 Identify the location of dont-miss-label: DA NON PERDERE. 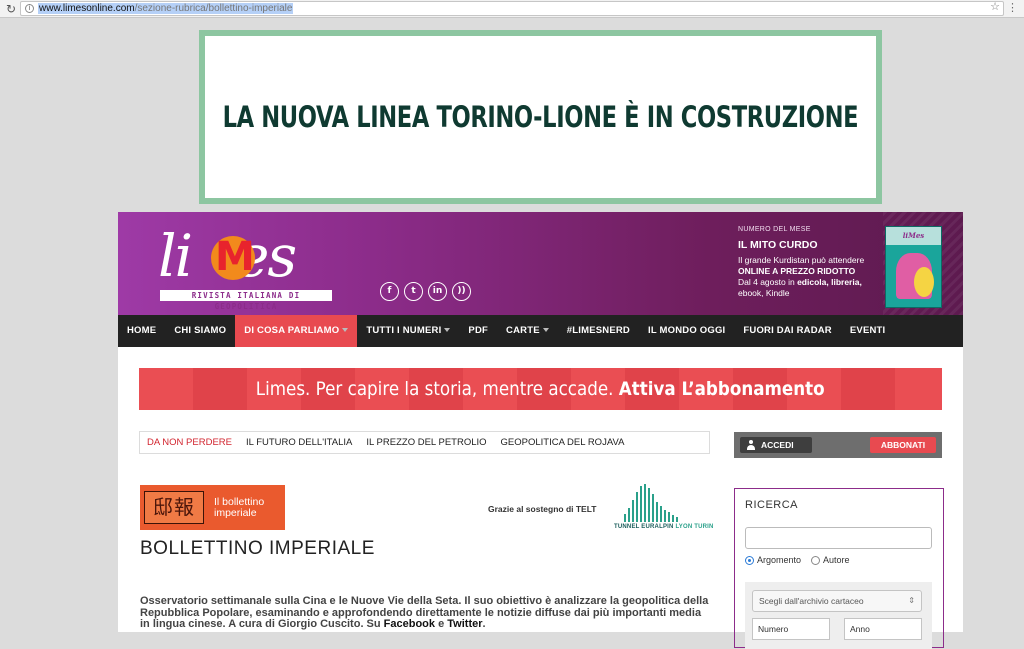
(189, 442).